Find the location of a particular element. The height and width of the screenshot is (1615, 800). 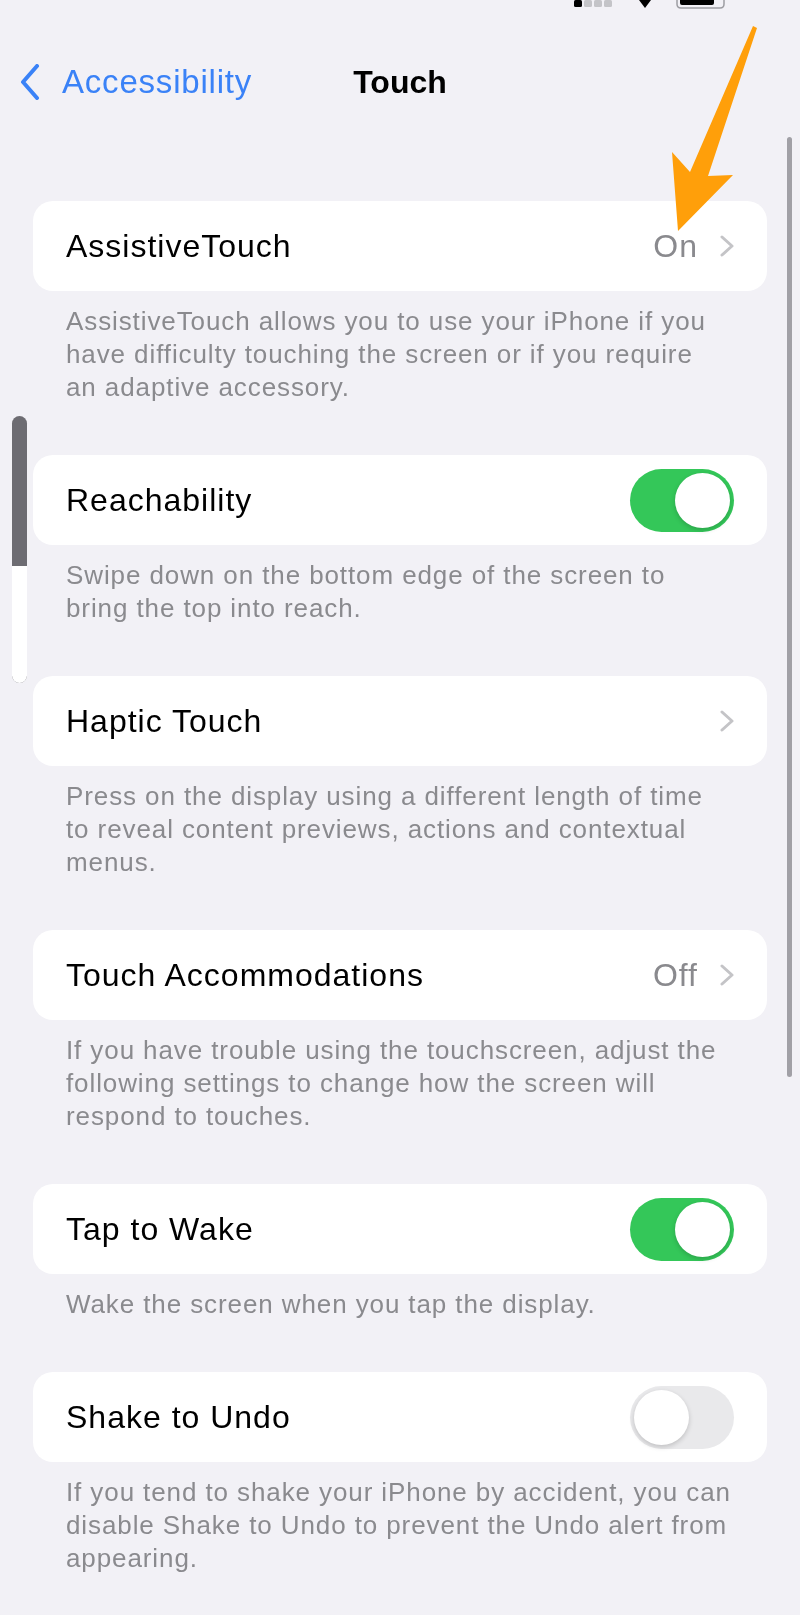

section-footer: Swipe down on the bottom edge of the screen to bring the top into reach. is located at coordinates (400, 610).